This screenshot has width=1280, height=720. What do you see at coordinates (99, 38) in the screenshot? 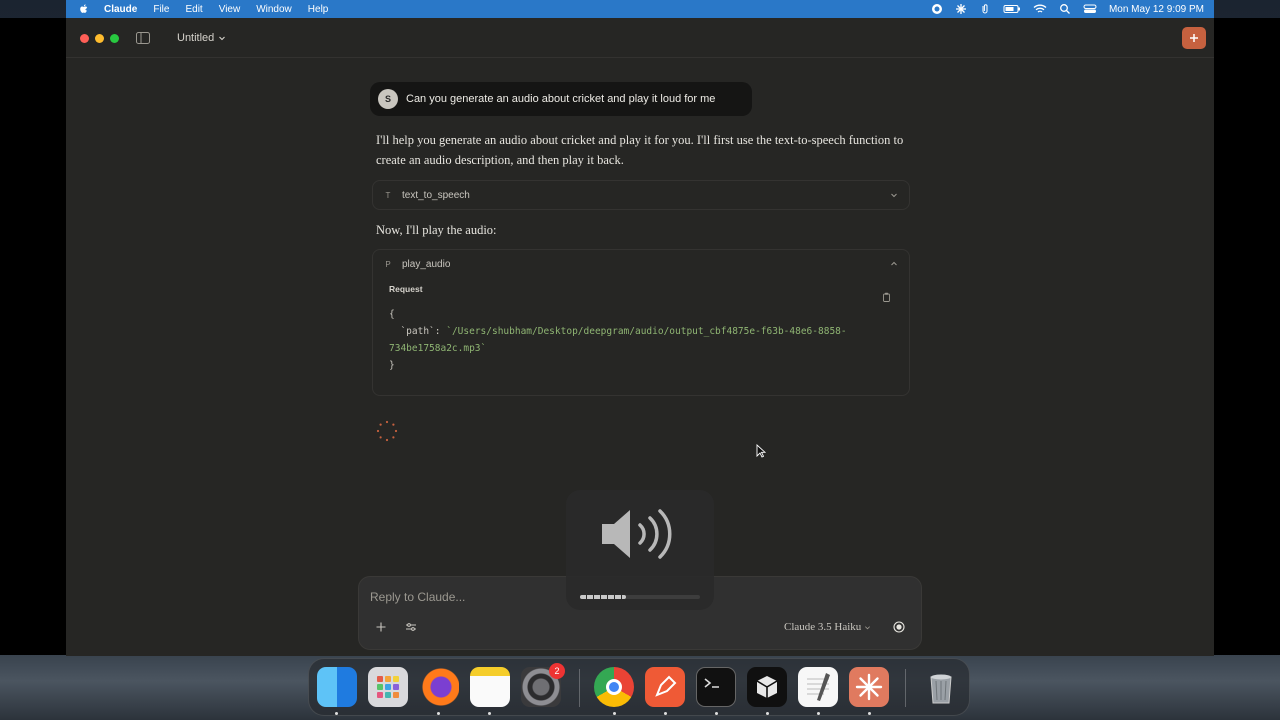
I see `minimize-window-button` at bounding box center [99, 38].